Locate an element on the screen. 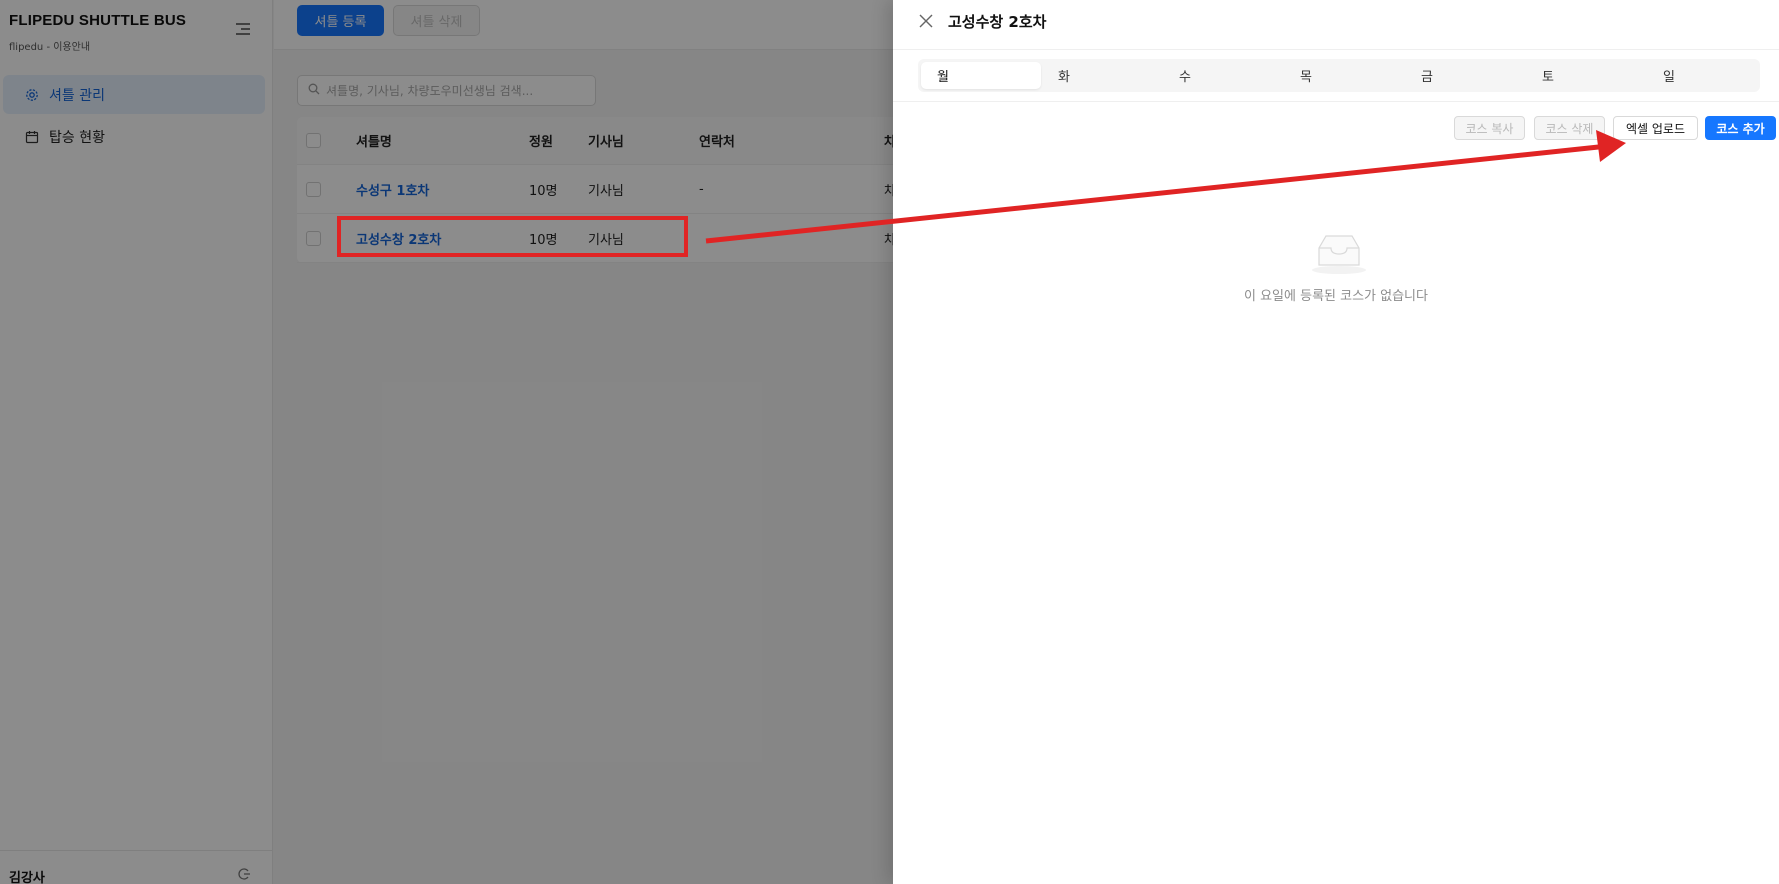 The width and height of the screenshot is (1779, 884). add-course-button: 코스 추가 is located at coordinates (1740, 128).